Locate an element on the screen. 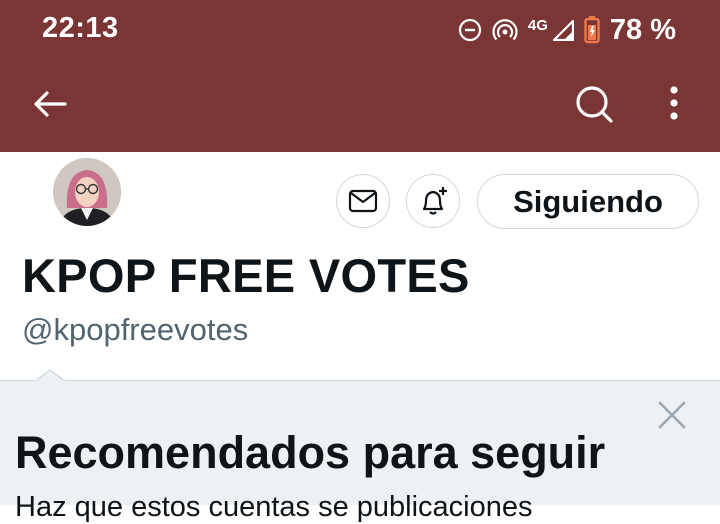  battery-icon is located at coordinates (592, 30).